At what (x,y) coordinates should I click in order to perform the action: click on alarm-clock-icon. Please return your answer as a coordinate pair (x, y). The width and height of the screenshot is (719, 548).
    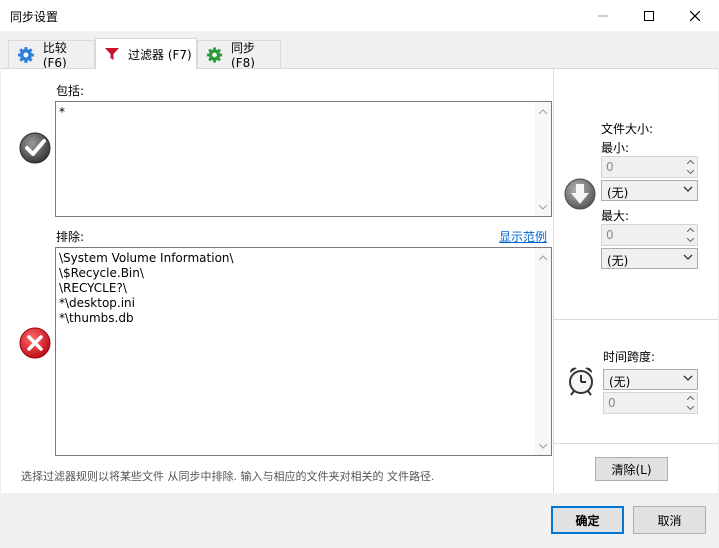
    Looking at the image, I should click on (581, 381).